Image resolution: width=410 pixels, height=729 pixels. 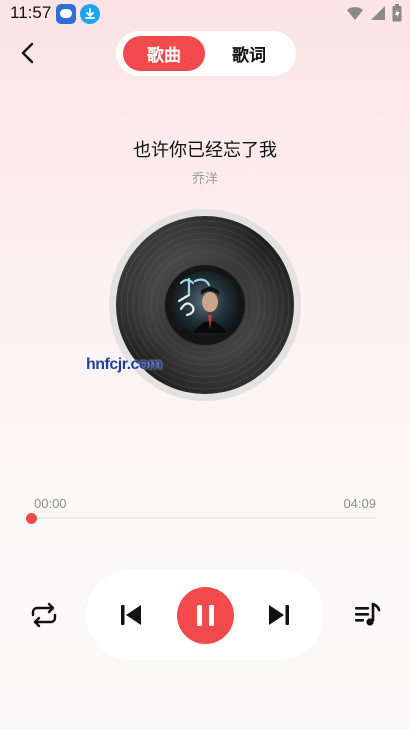 I want to click on back-button, so click(x=27, y=53).